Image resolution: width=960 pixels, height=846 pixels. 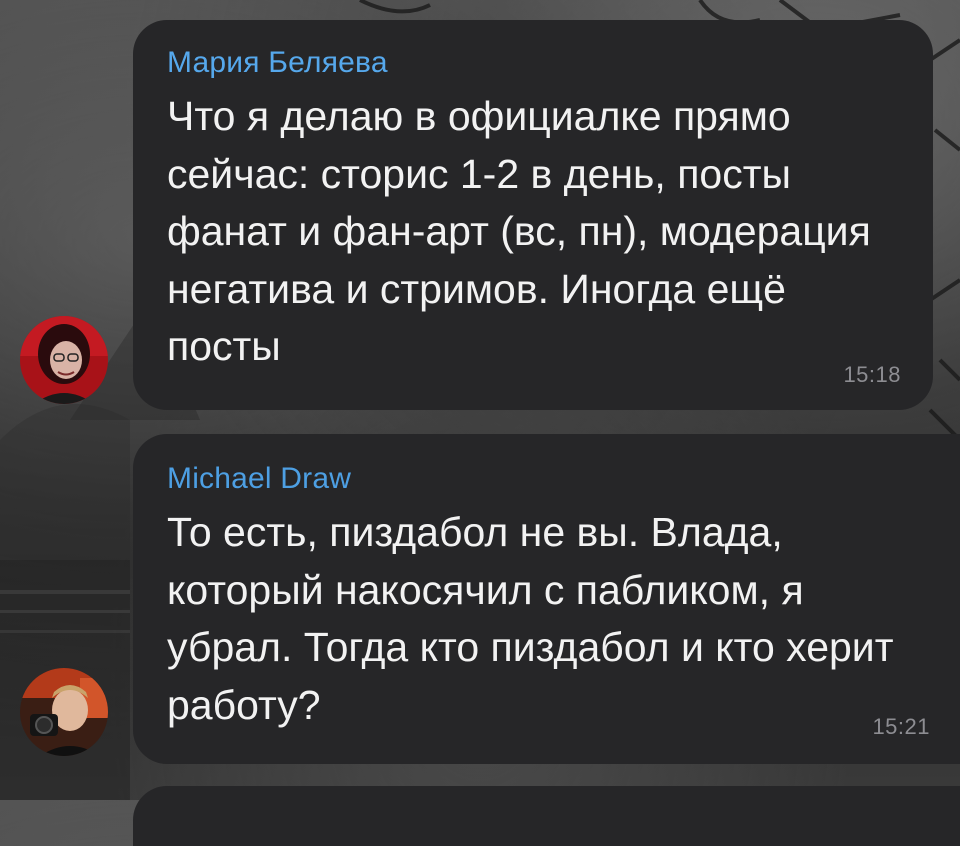 What do you see at coordinates (548, 479) in the screenshot?
I see `sender-name: Michael Draw` at bounding box center [548, 479].